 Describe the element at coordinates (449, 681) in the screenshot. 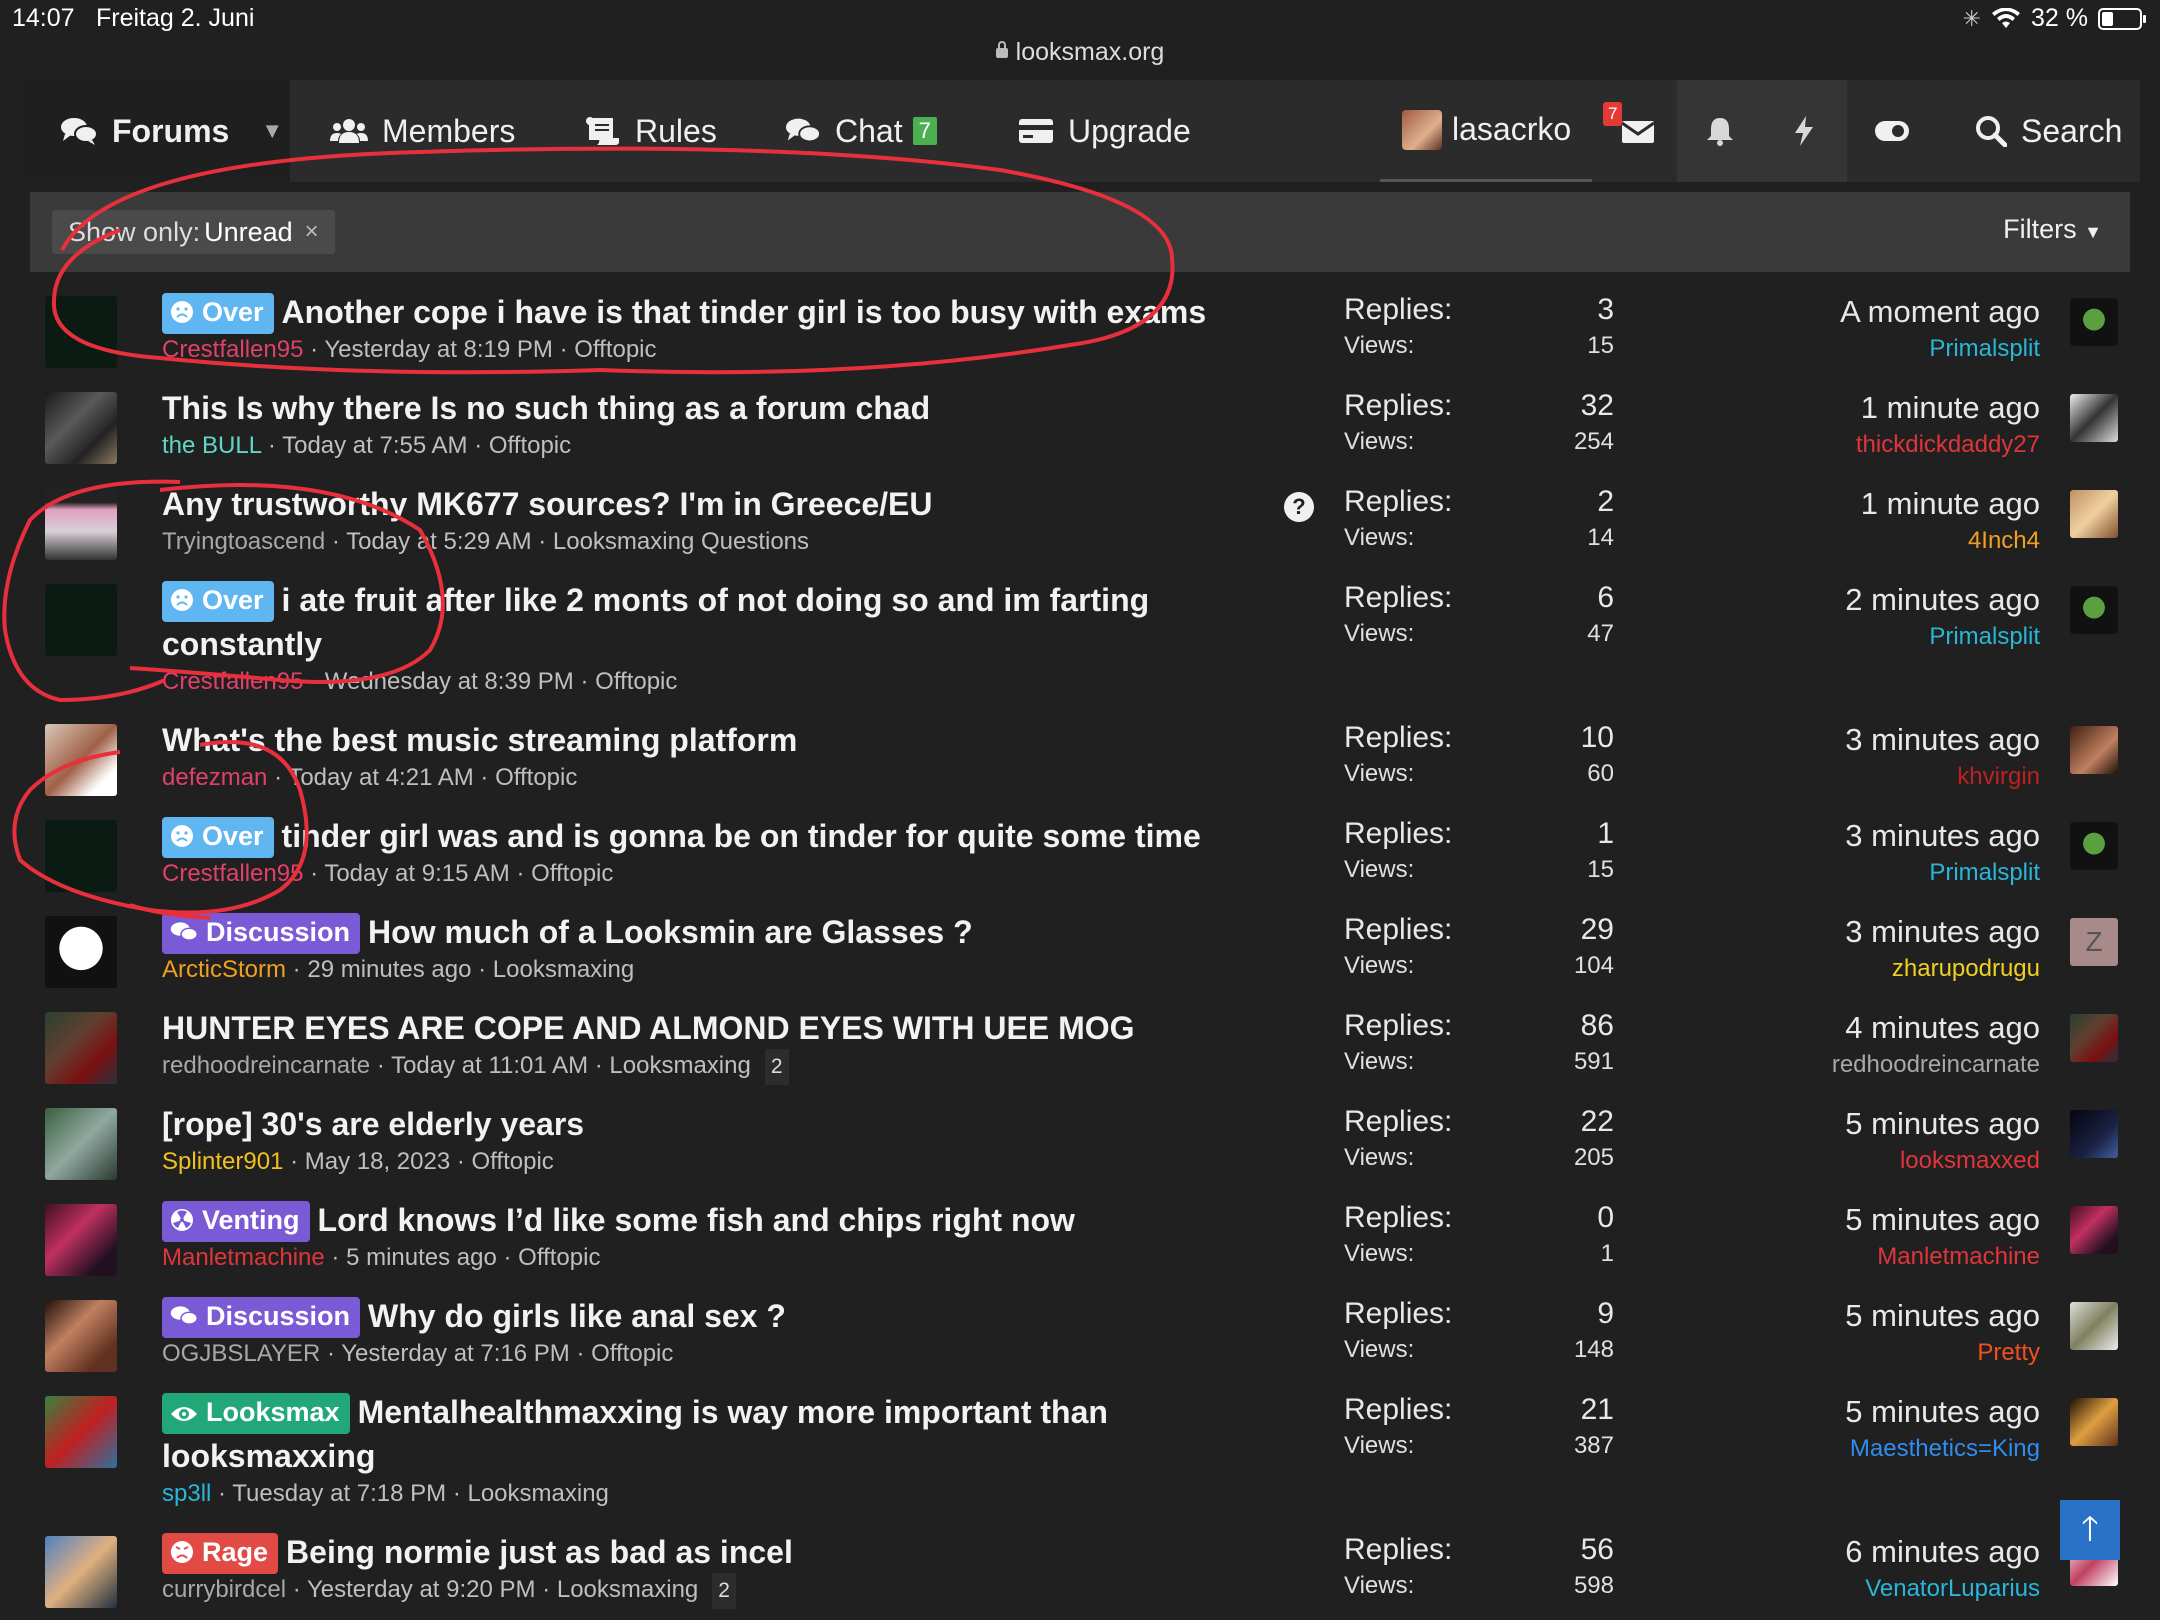

I see `thread-date: Wednesday at 8:39 PM` at that location.